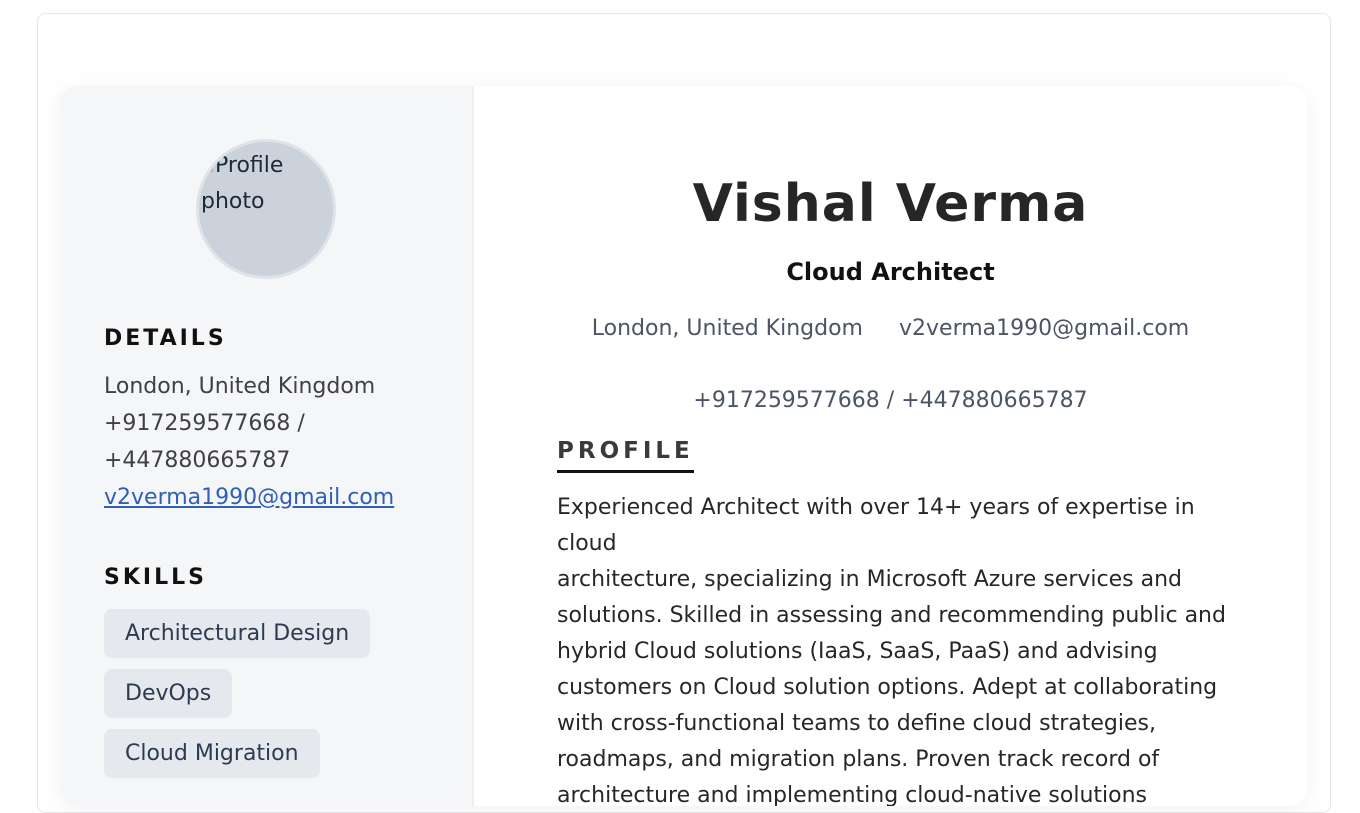 This screenshot has width=1360, height=813. I want to click on header-phones: +917259577668 / +447880665787, so click(890, 400).